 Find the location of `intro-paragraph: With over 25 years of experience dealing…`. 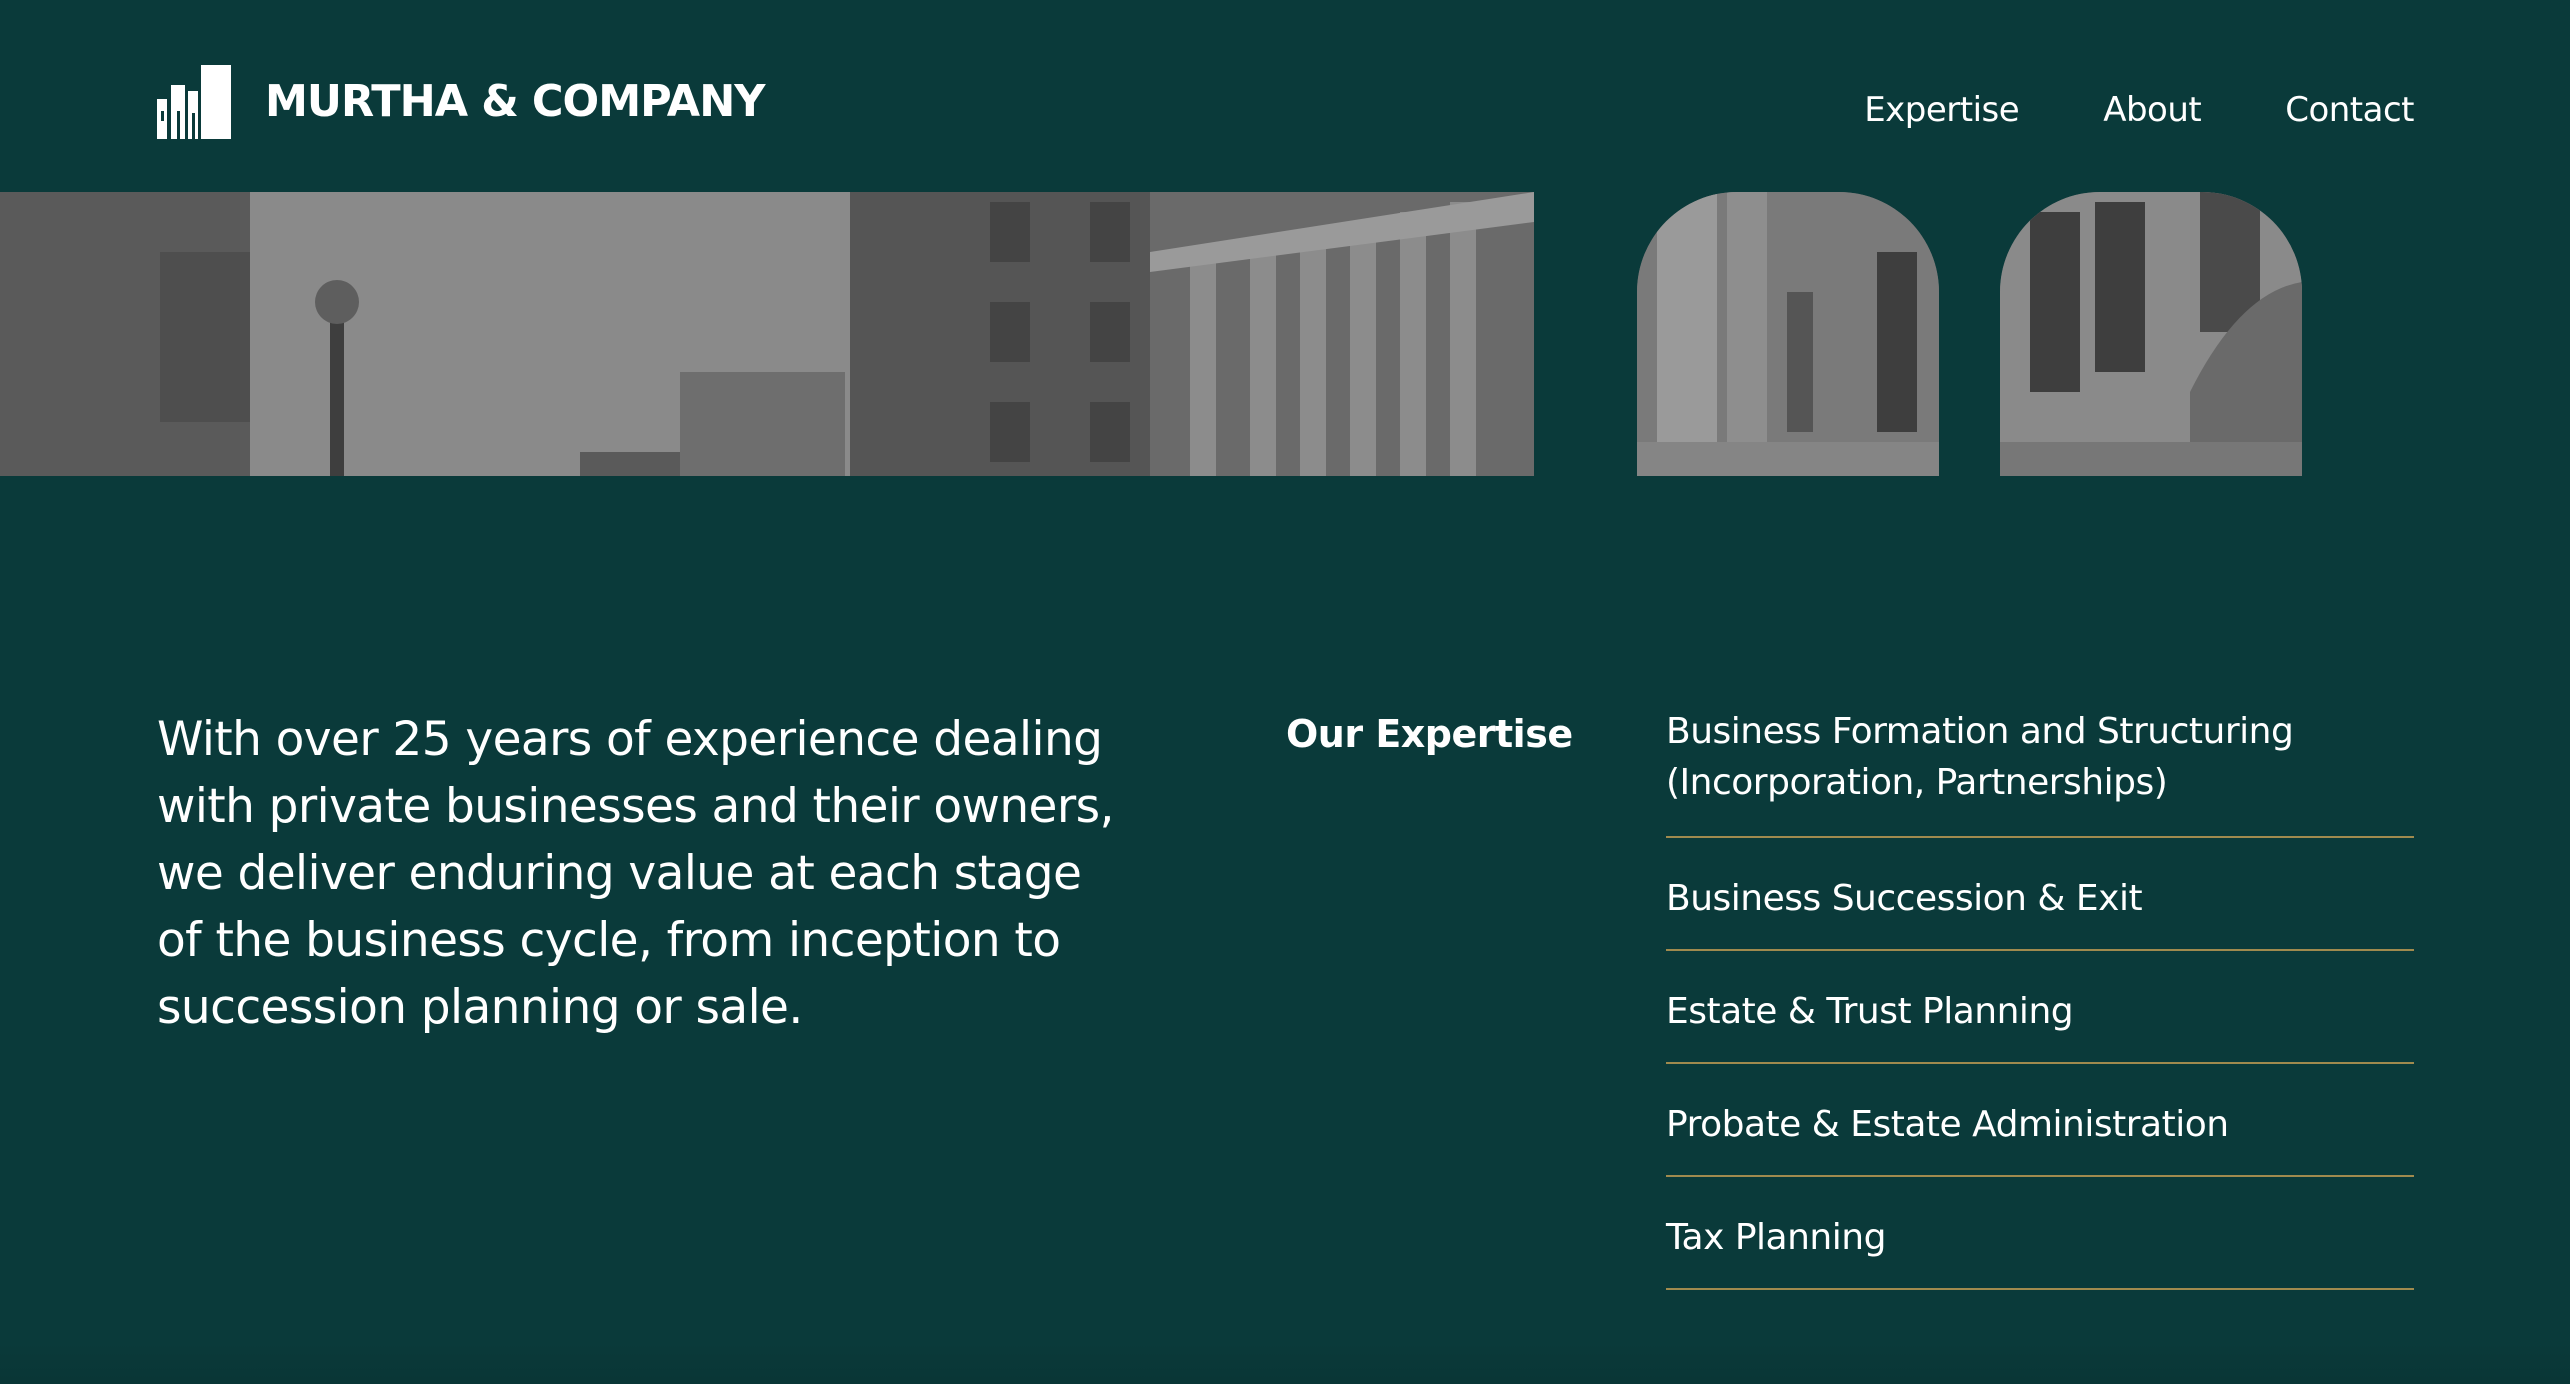

intro-paragraph: With over 25 years of experience dealing… is located at coordinates (635, 873).